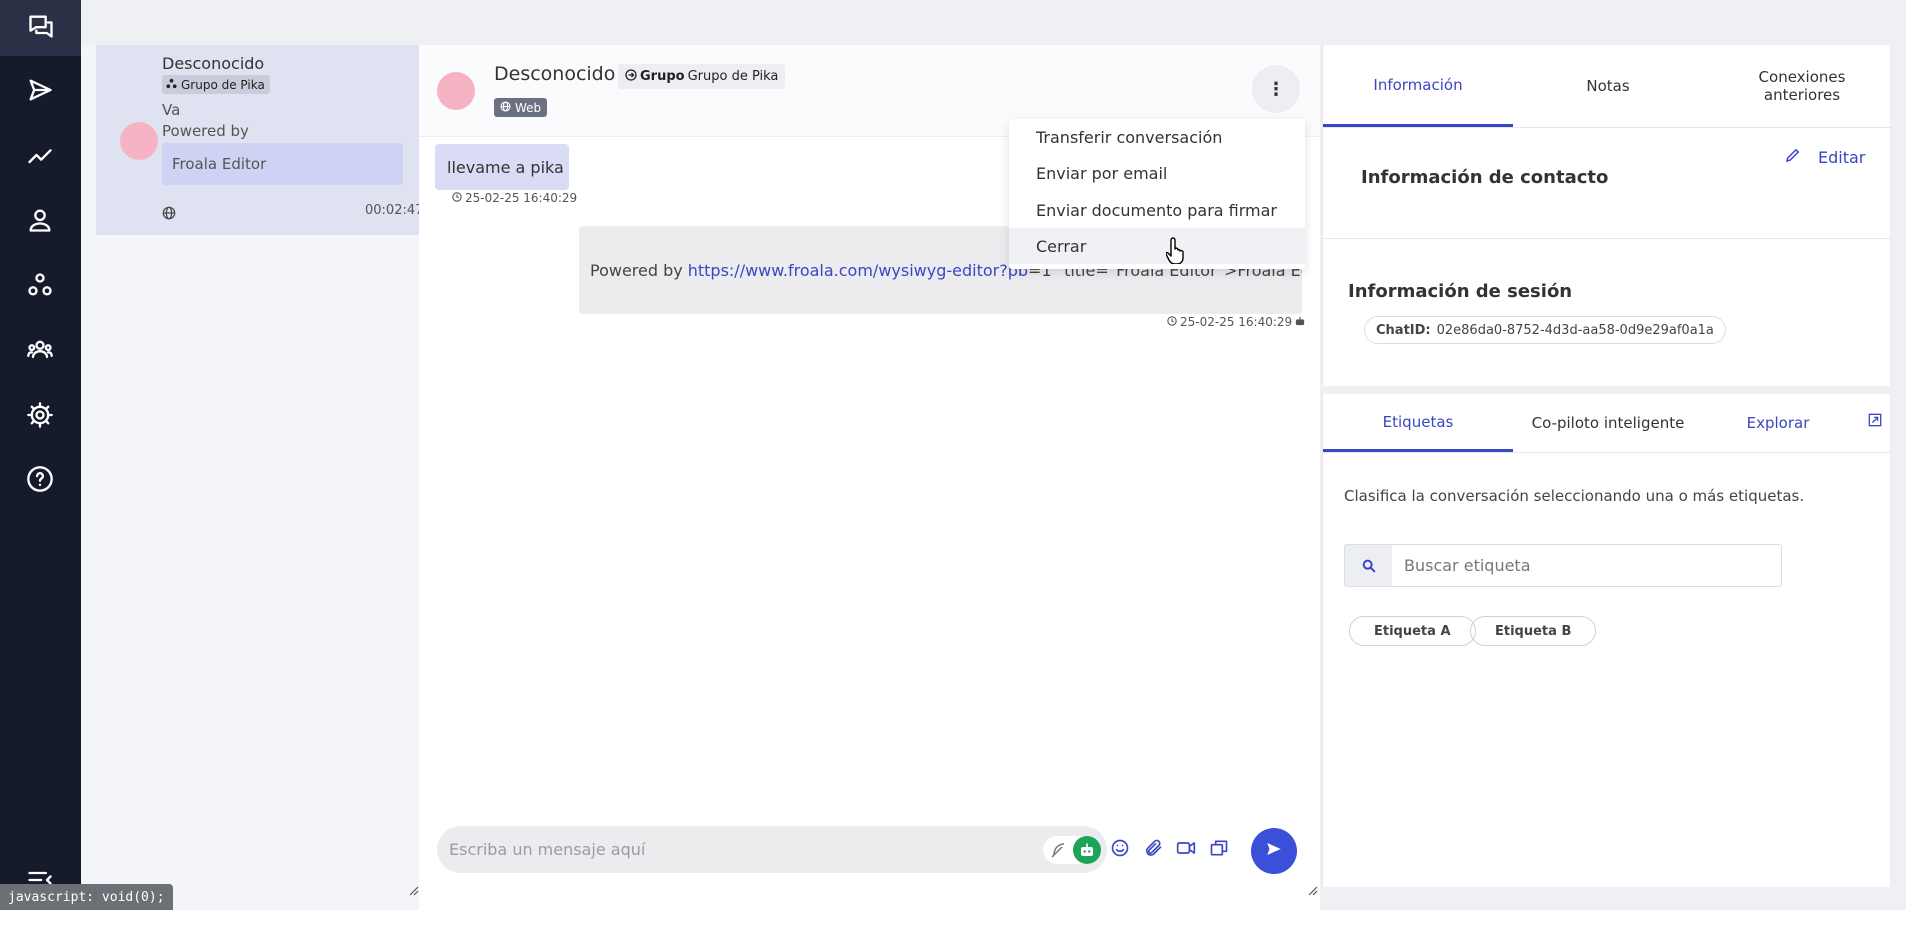  I want to click on video-call-button, so click(1186, 850).